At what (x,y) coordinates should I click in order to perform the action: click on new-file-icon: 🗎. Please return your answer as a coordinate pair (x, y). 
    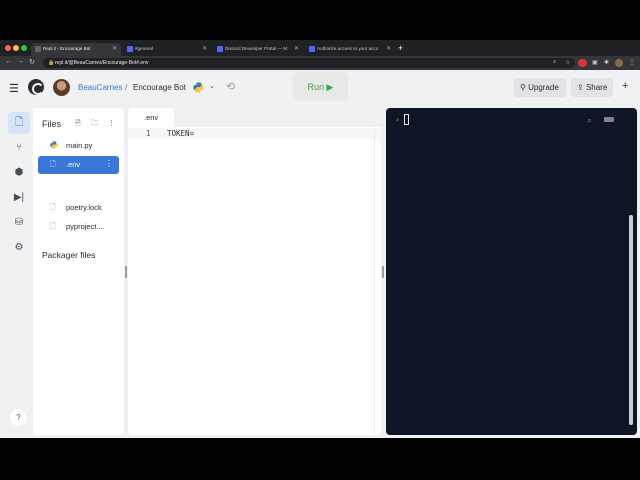
    Looking at the image, I should click on (78, 124).